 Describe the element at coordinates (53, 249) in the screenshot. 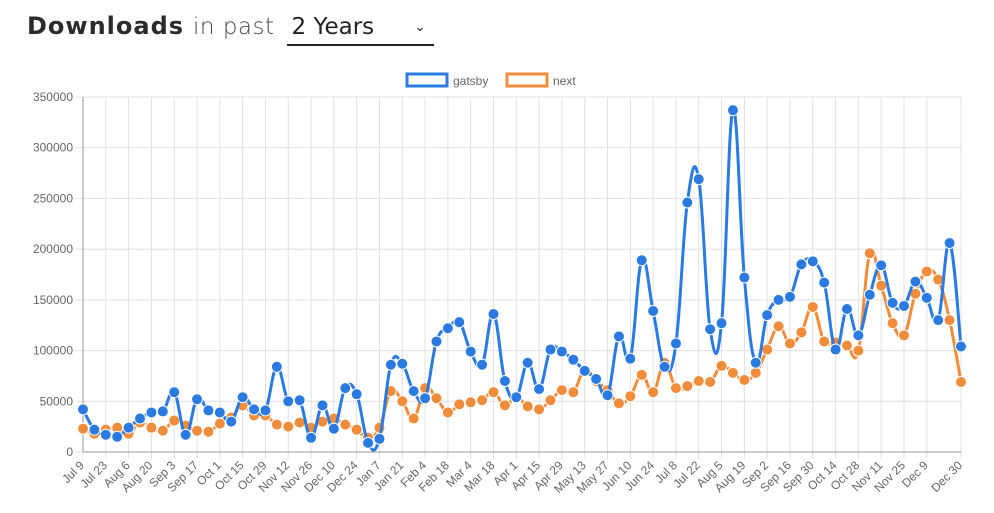

I see `y-tick-label: 200000` at that location.